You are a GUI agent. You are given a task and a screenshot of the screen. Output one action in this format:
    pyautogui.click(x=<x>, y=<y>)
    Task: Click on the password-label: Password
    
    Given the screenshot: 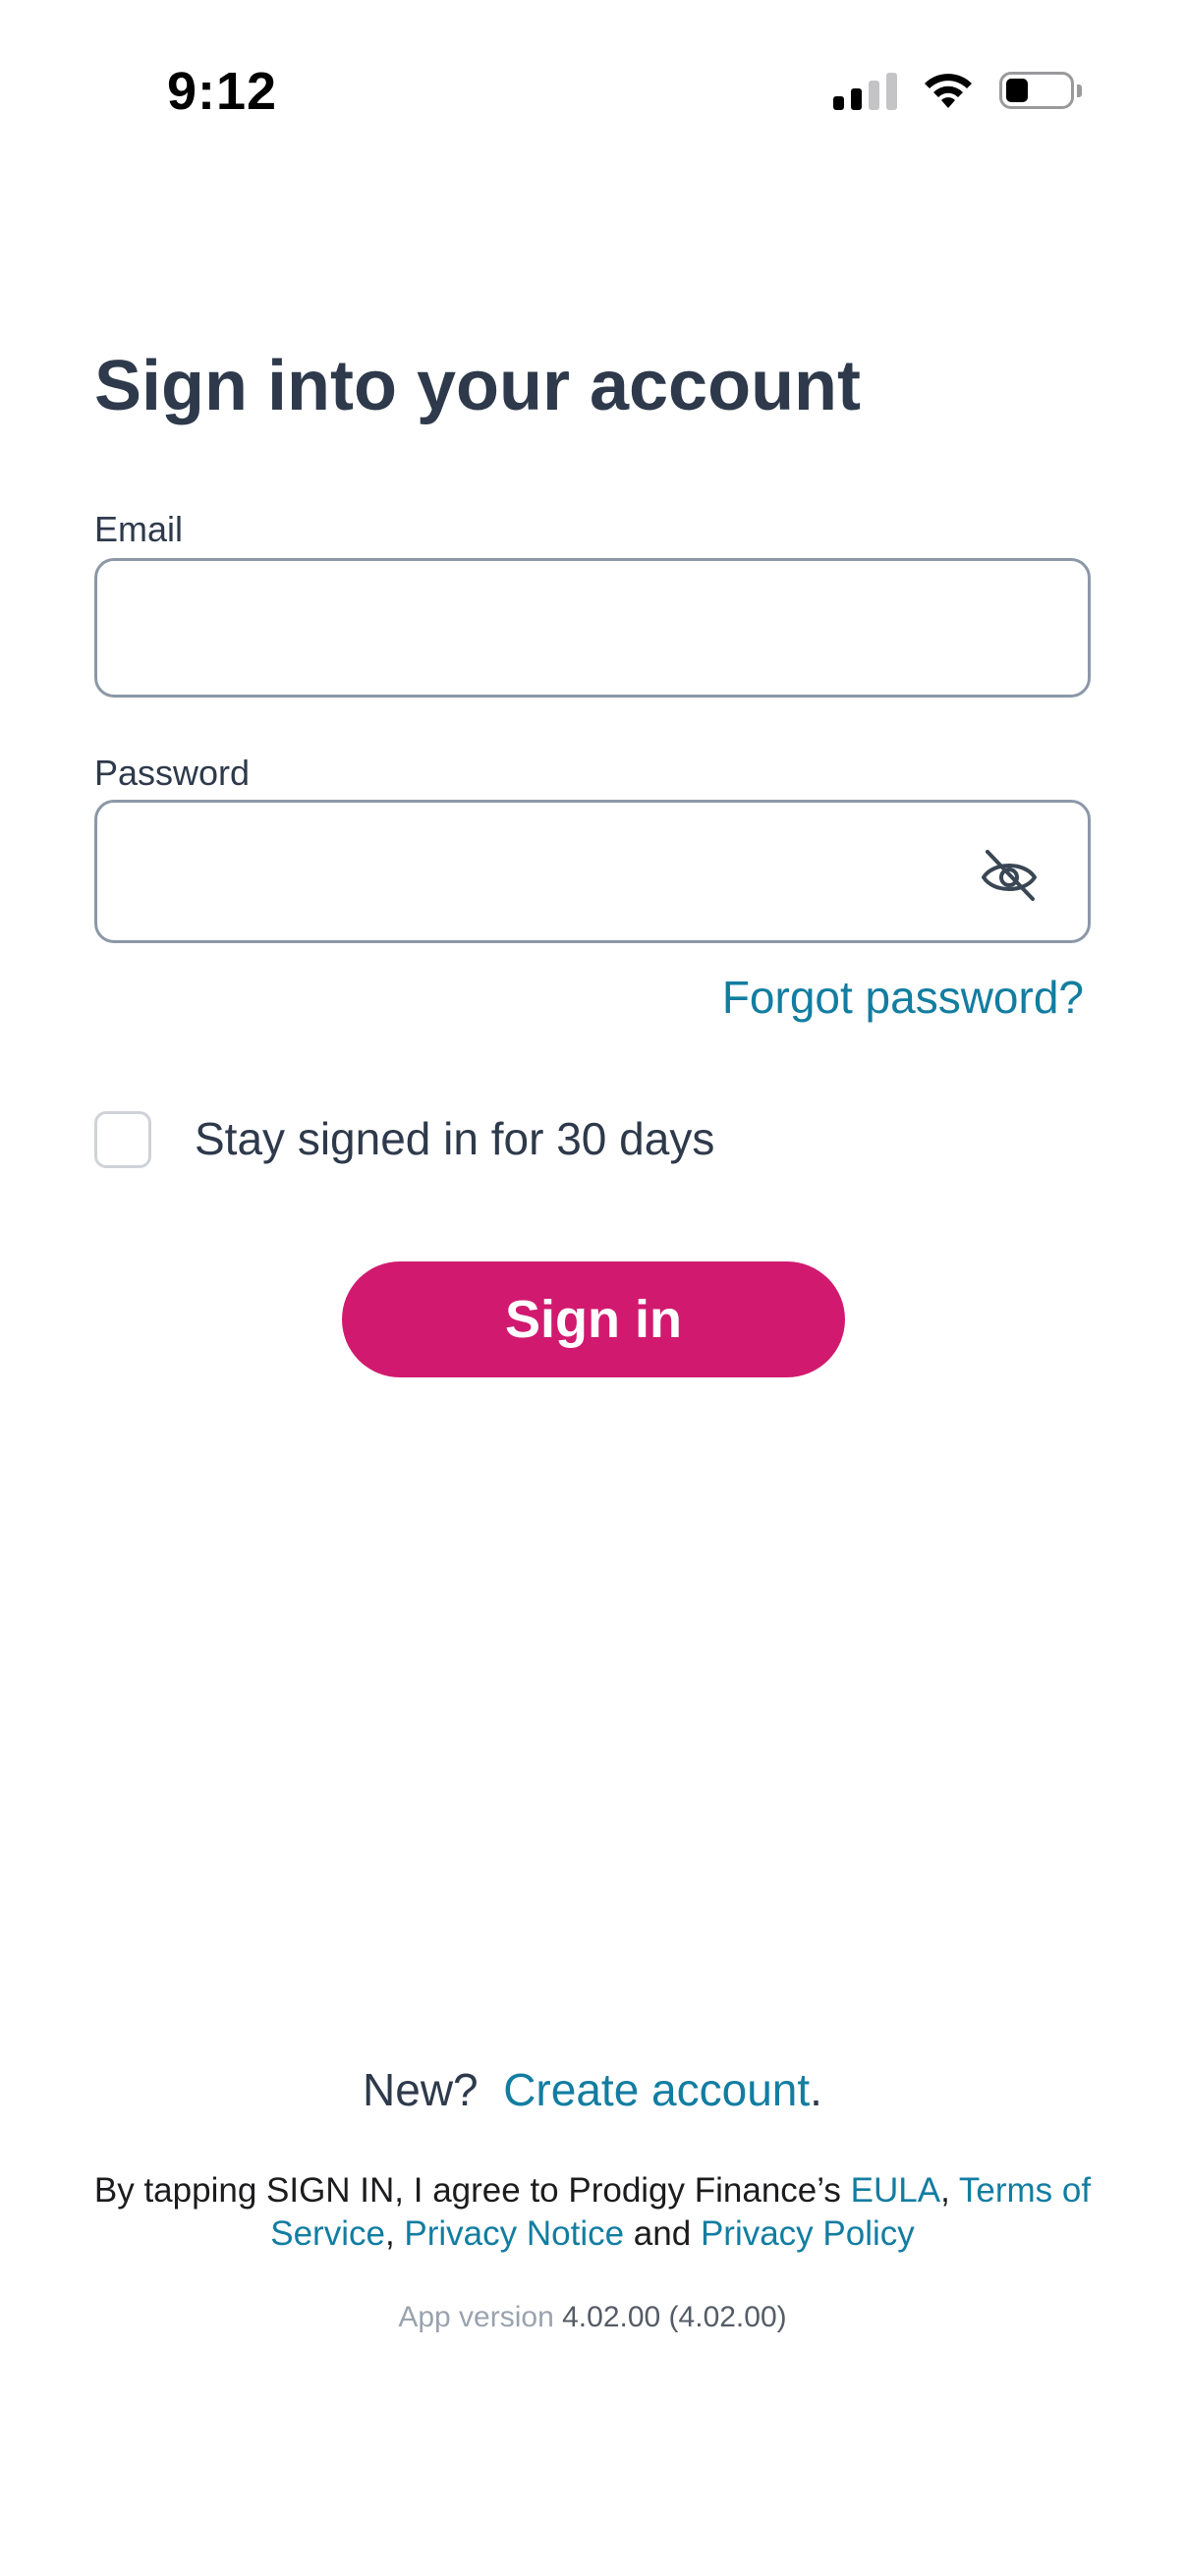 What is the action you would take?
    pyautogui.click(x=172, y=773)
    